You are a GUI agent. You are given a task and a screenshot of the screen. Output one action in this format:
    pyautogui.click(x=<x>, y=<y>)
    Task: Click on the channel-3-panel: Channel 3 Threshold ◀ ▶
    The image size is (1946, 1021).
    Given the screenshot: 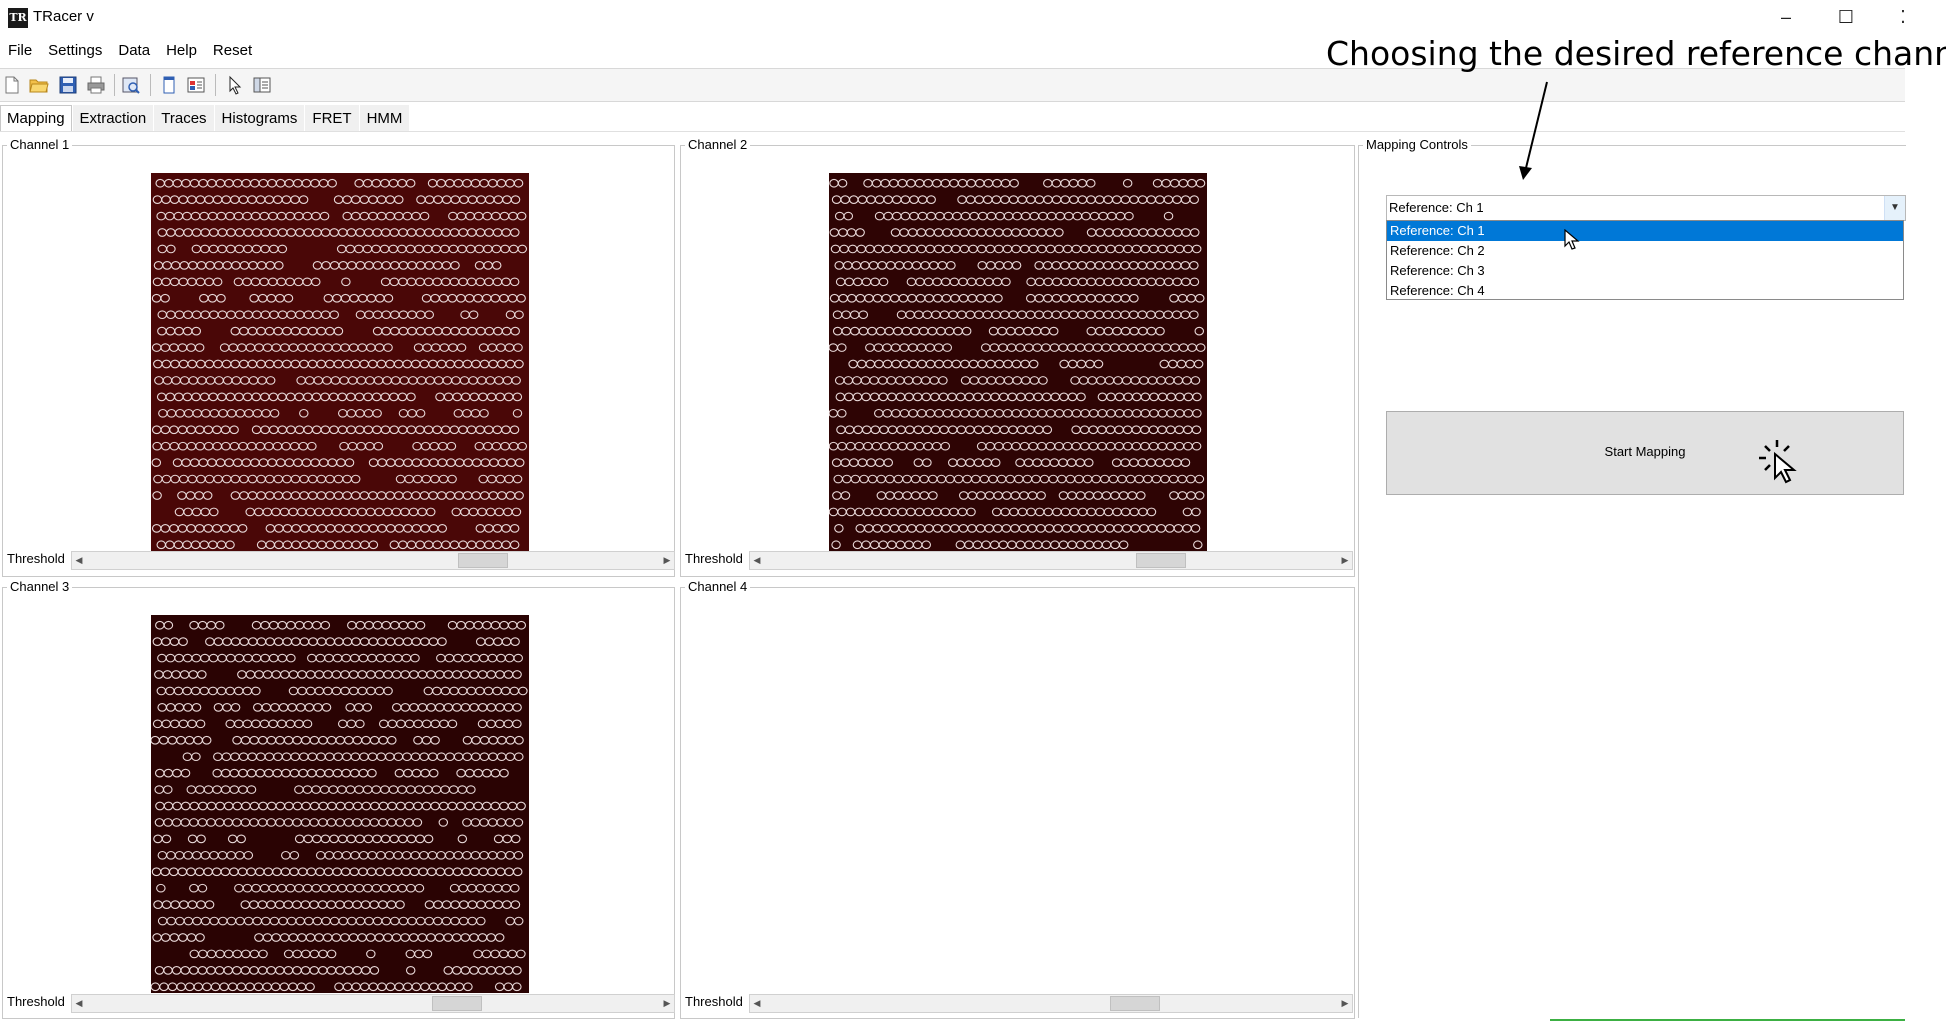 What is the action you would take?
    pyautogui.click(x=338, y=799)
    